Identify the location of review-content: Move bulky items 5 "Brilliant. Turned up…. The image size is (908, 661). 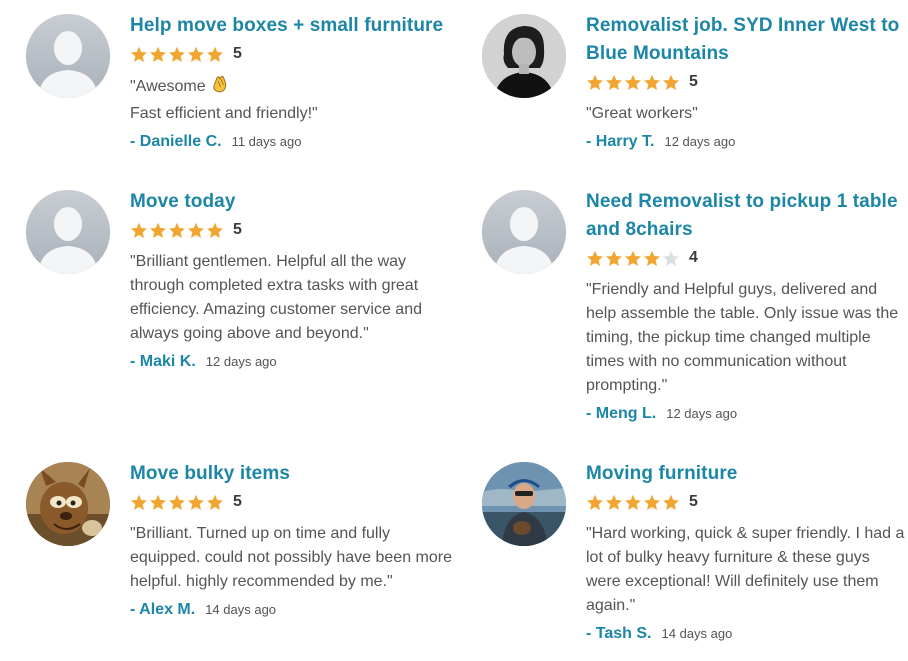
(295, 539).